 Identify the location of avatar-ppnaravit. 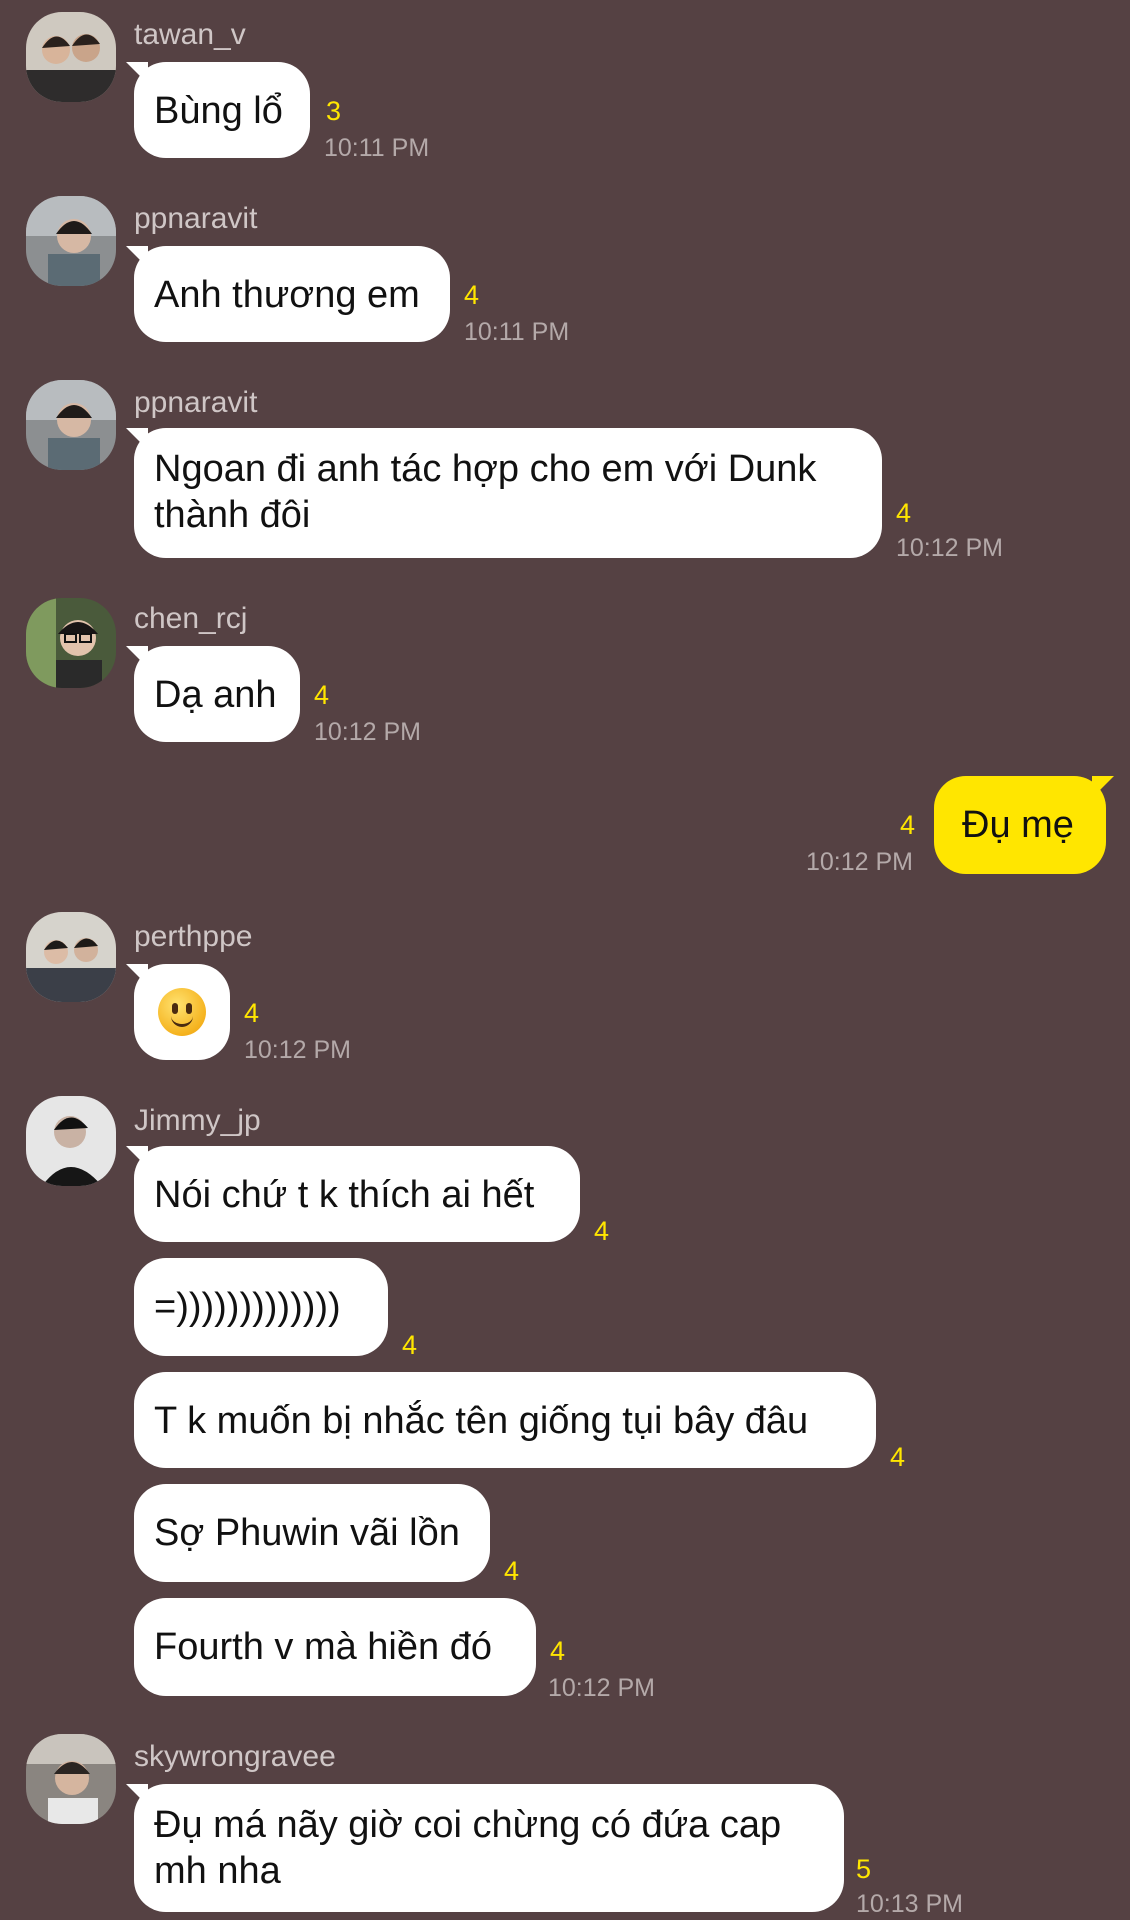
(71, 241).